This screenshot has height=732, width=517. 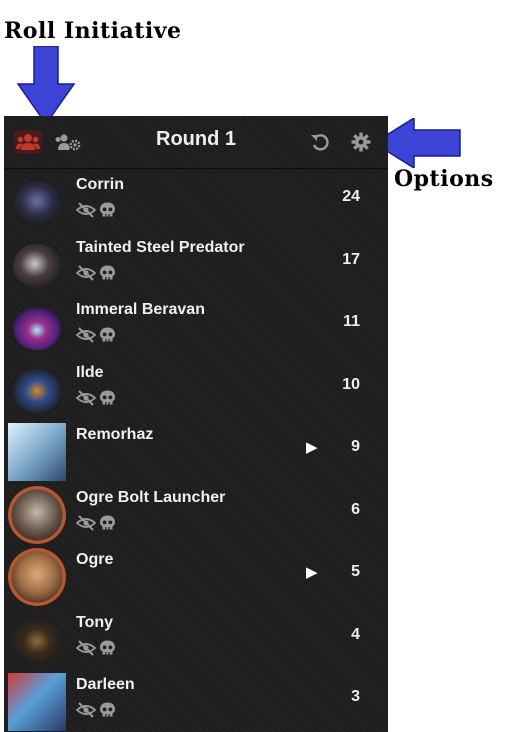 I want to click on users-gear-icon, so click(x=68, y=142).